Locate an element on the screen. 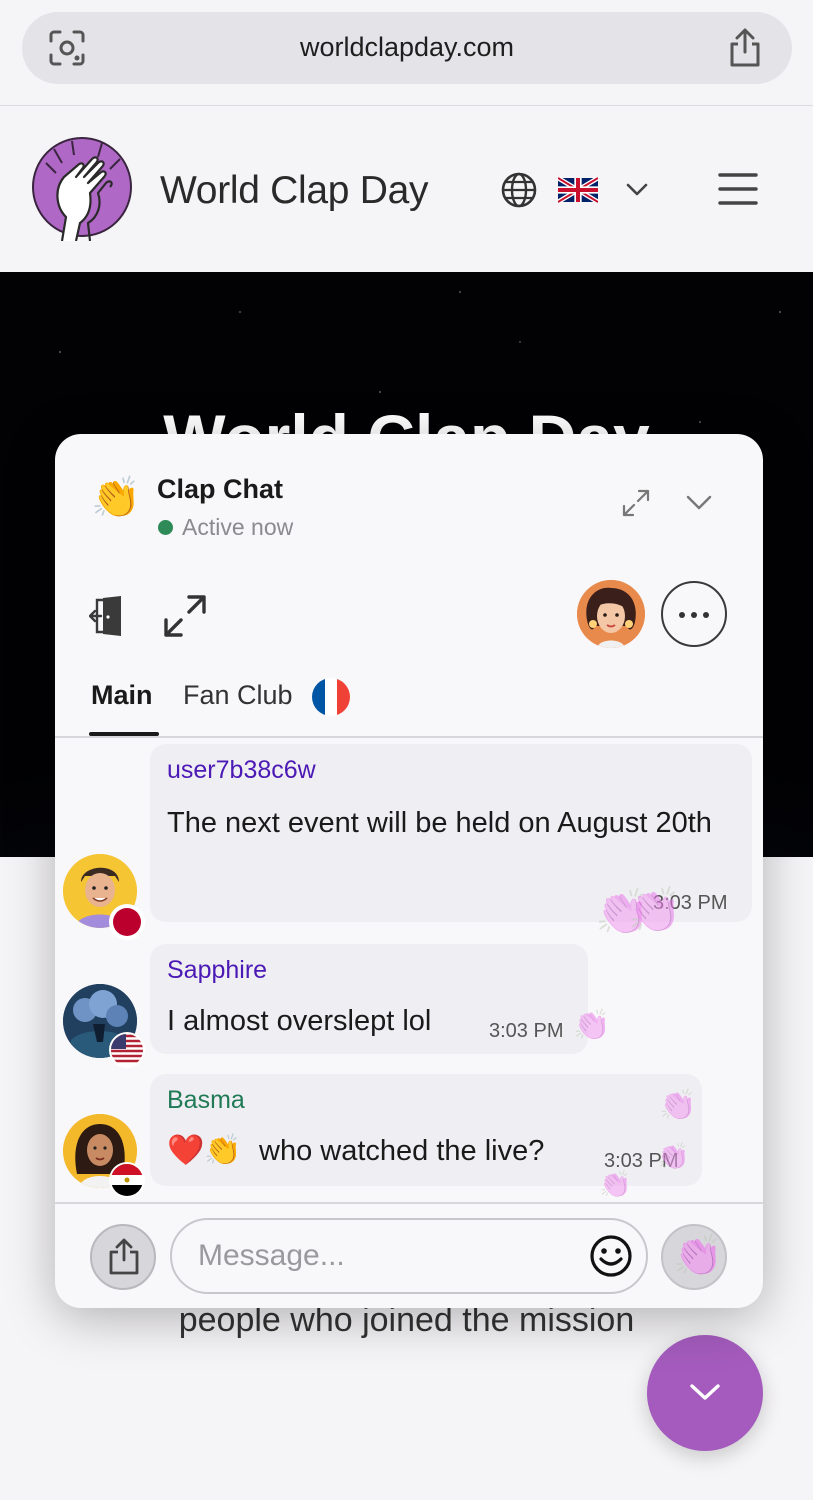 The height and width of the screenshot is (1500, 813). share-button is located at coordinates (123, 1257).